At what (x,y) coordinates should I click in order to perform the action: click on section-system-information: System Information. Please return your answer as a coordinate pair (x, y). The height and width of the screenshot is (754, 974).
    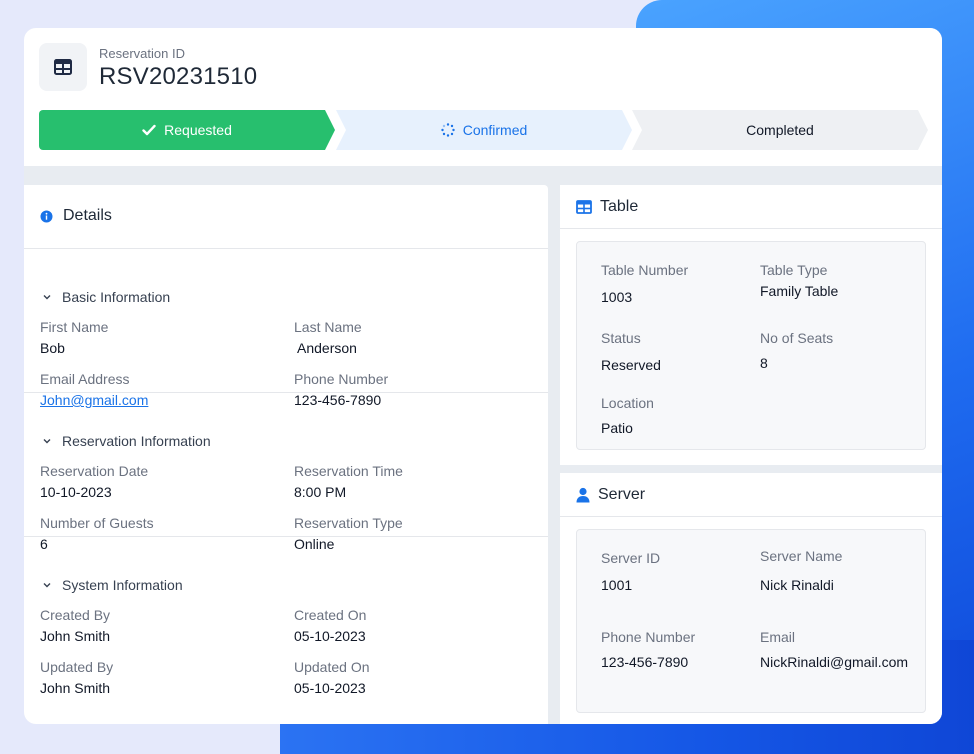
    Looking at the image, I should click on (112, 585).